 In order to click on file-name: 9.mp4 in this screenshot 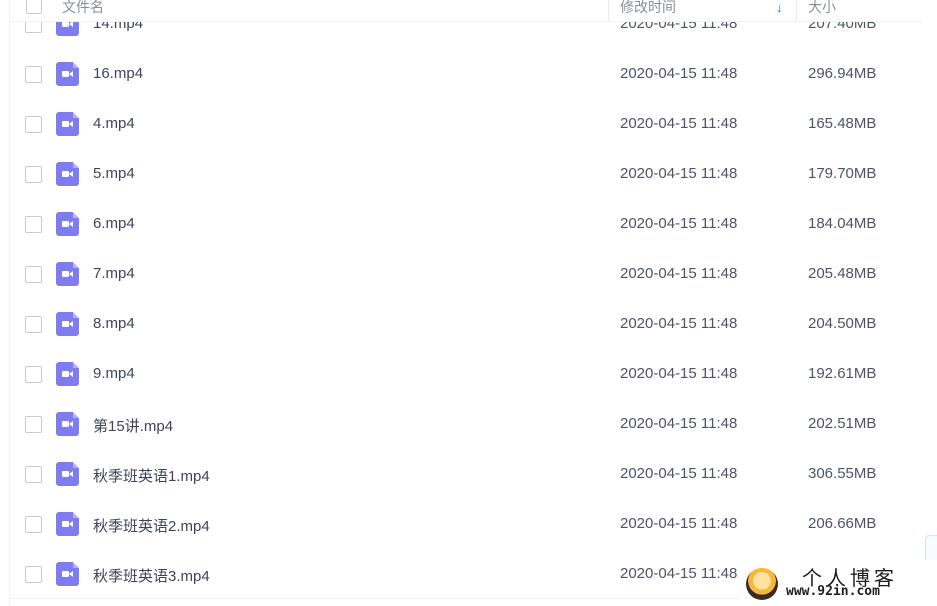, I will do `click(114, 373)`.